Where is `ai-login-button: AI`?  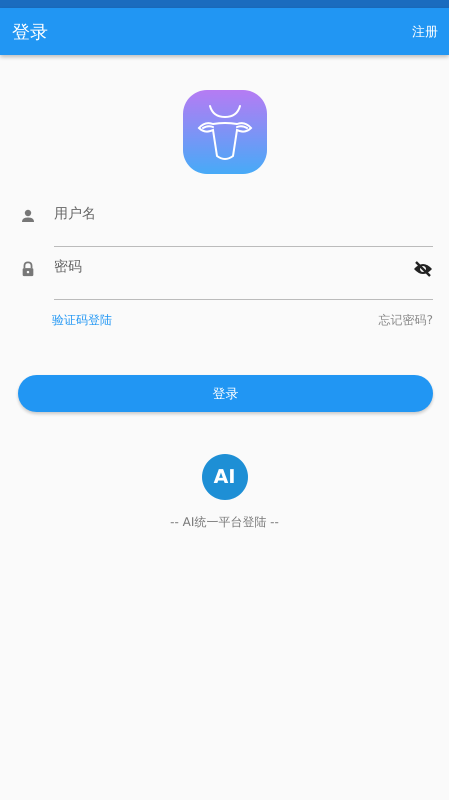 ai-login-button: AI is located at coordinates (225, 477).